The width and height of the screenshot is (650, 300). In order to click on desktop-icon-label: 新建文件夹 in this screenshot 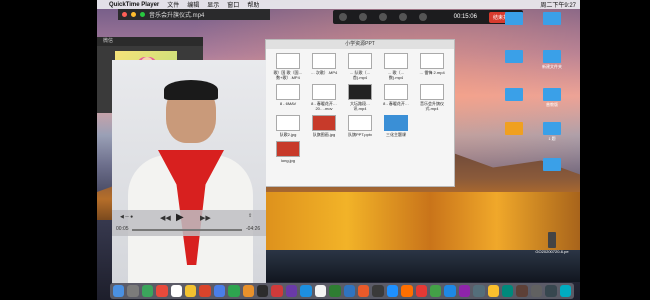, I will do `click(552, 66)`.